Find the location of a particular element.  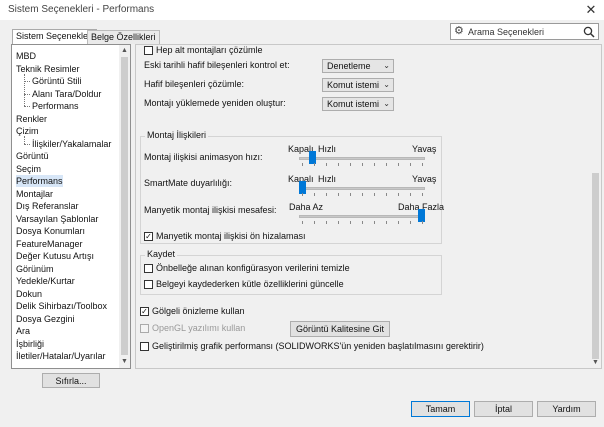

tree-item: Montajlar is located at coordinates (34, 194).